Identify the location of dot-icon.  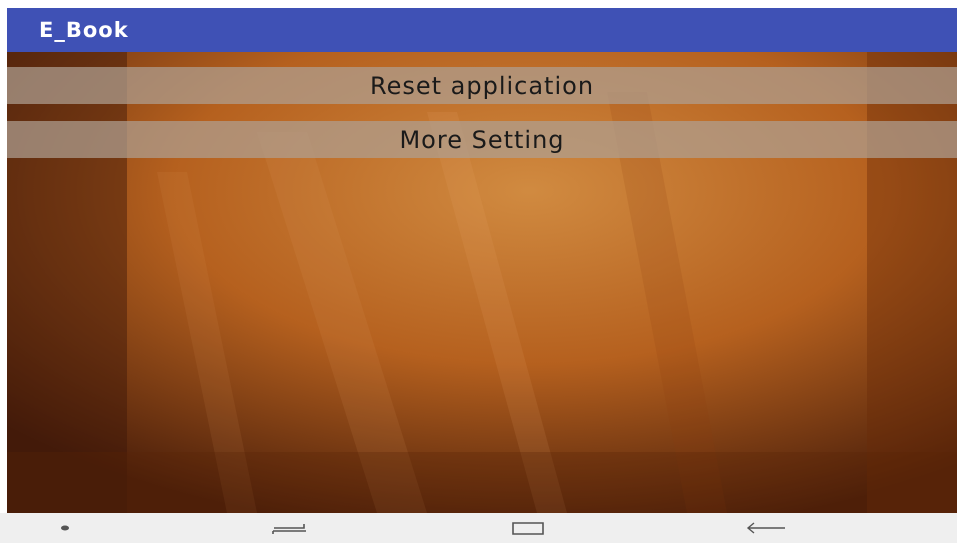
(65, 528).